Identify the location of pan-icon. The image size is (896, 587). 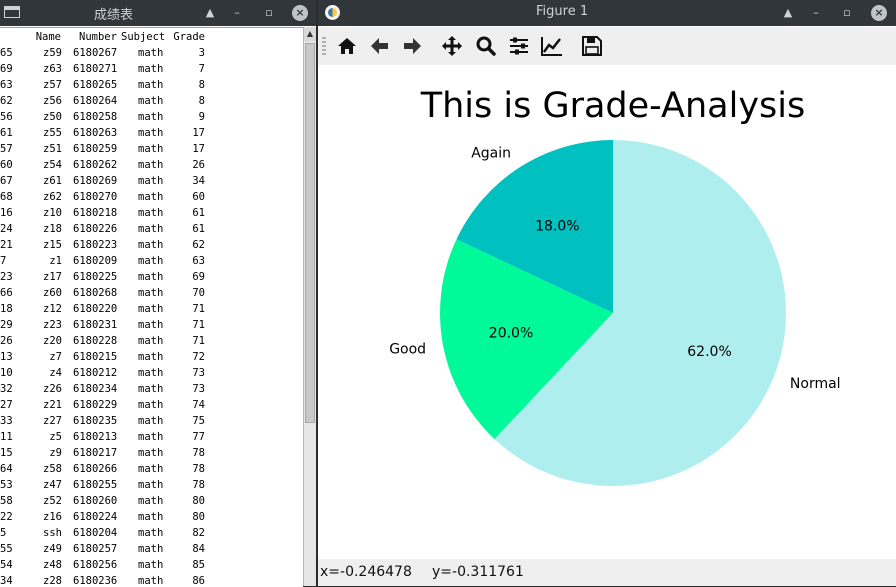
(452, 46).